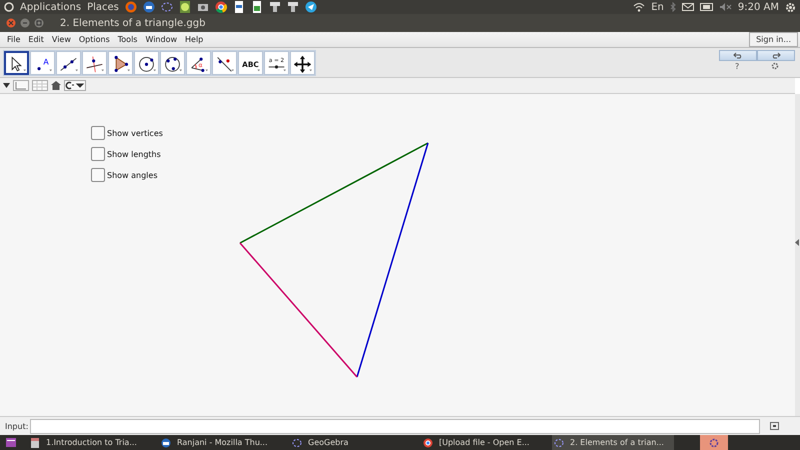 The image size is (800, 450). I want to click on reflect-tool-button, so click(224, 63).